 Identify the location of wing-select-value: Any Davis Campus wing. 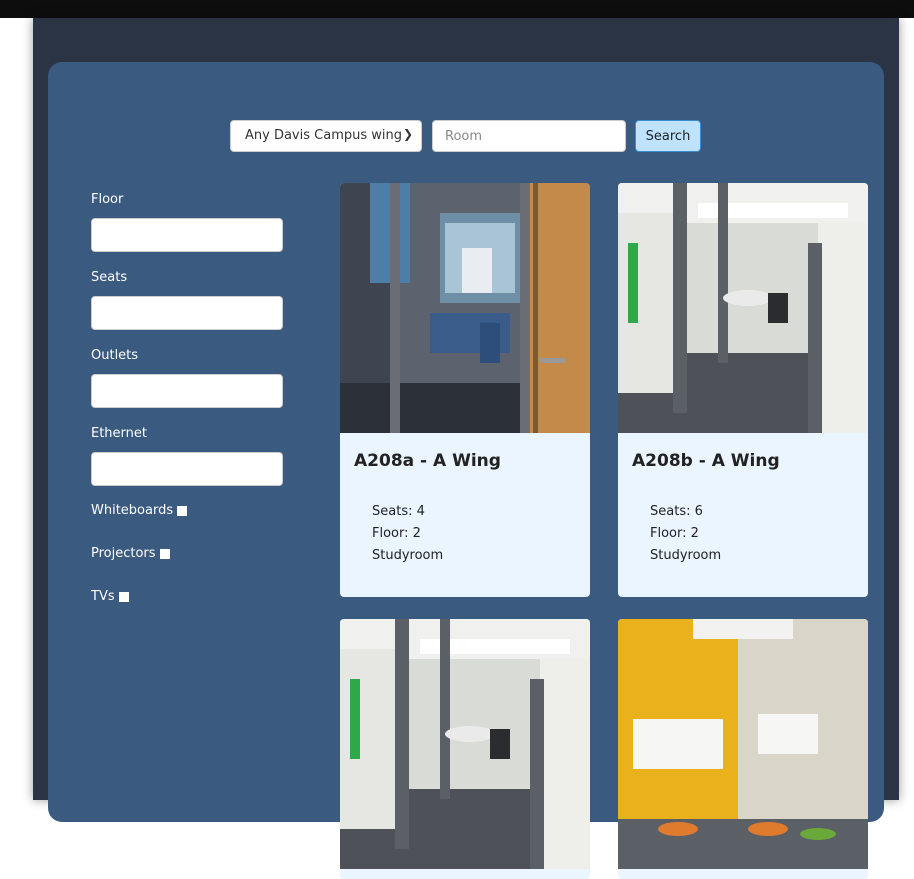
(323, 135).